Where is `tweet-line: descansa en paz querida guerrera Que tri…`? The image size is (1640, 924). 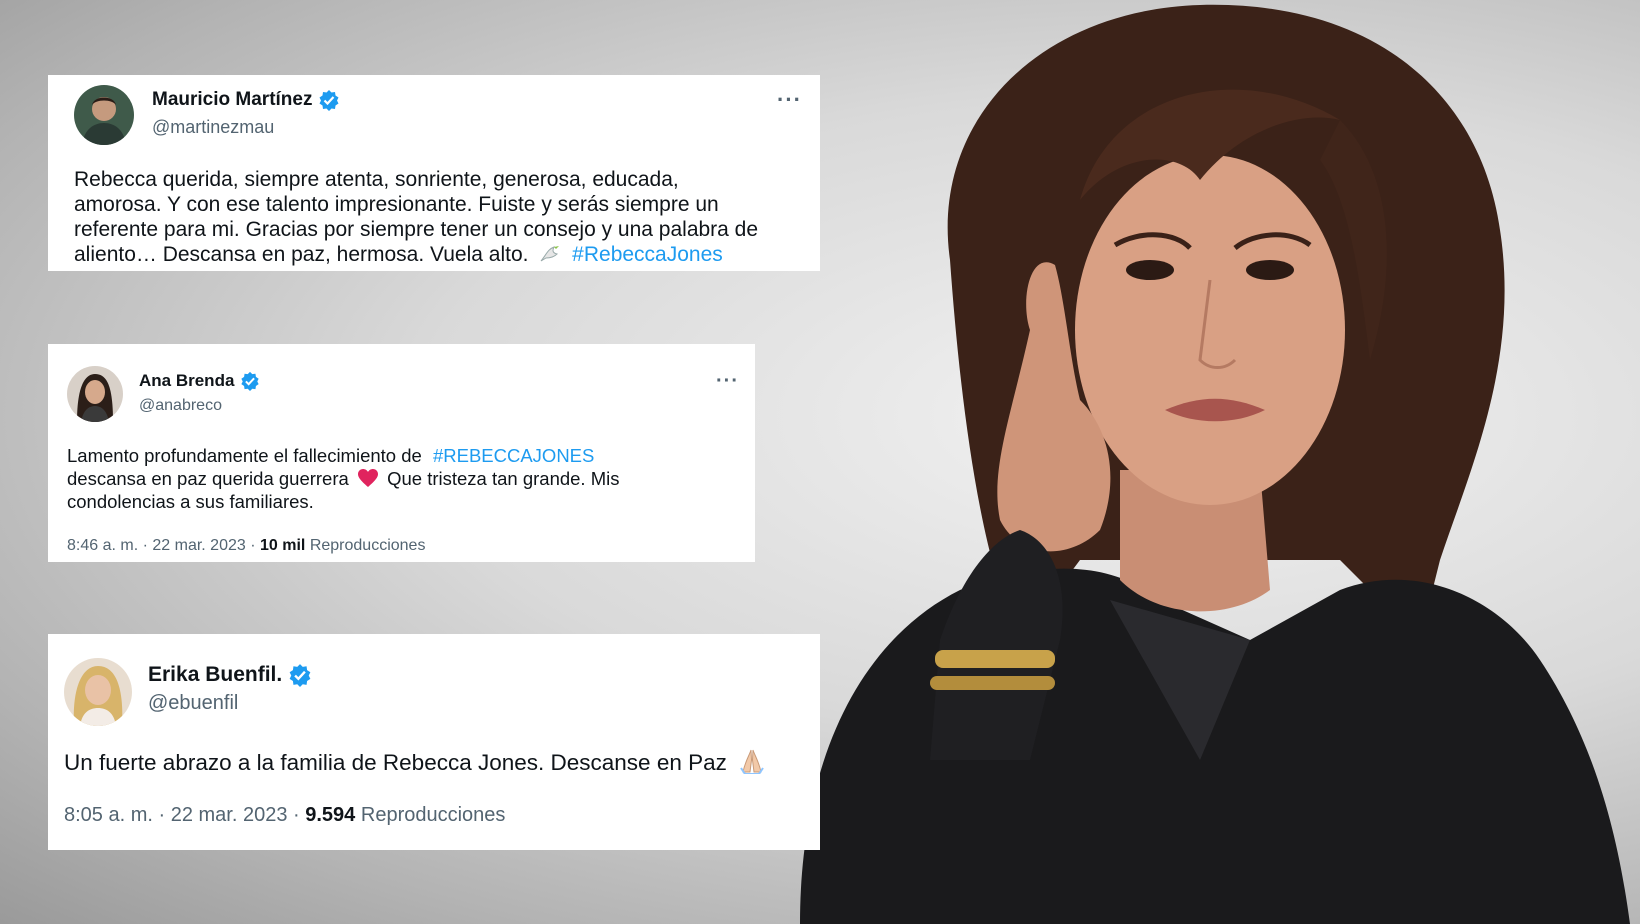
tweet-line: descansa en paz querida guerrera Que tri… is located at coordinates (343, 478).